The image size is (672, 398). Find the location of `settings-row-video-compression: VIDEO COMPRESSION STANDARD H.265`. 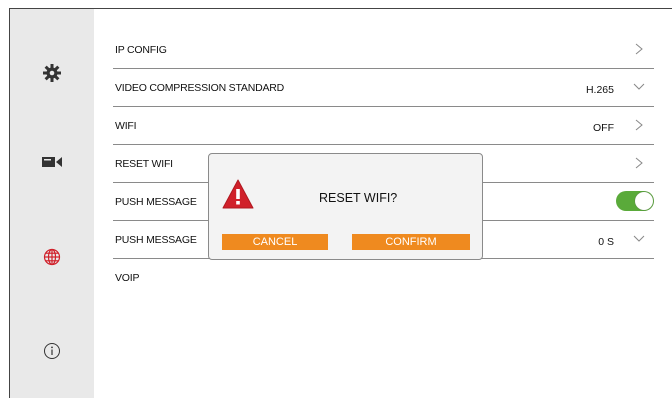

settings-row-video-compression: VIDEO COMPRESSION STANDARD H.265 is located at coordinates (383, 88).